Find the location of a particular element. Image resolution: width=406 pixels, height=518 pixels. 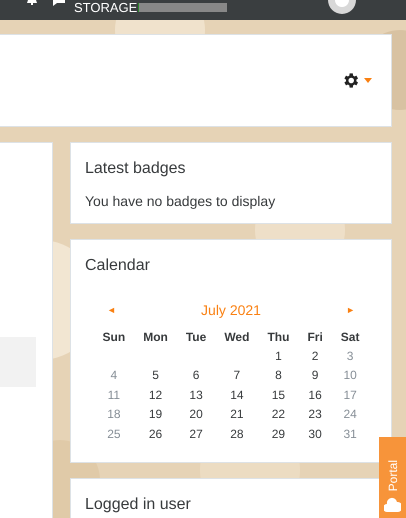

calendar-day: 27 is located at coordinates (196, 433).